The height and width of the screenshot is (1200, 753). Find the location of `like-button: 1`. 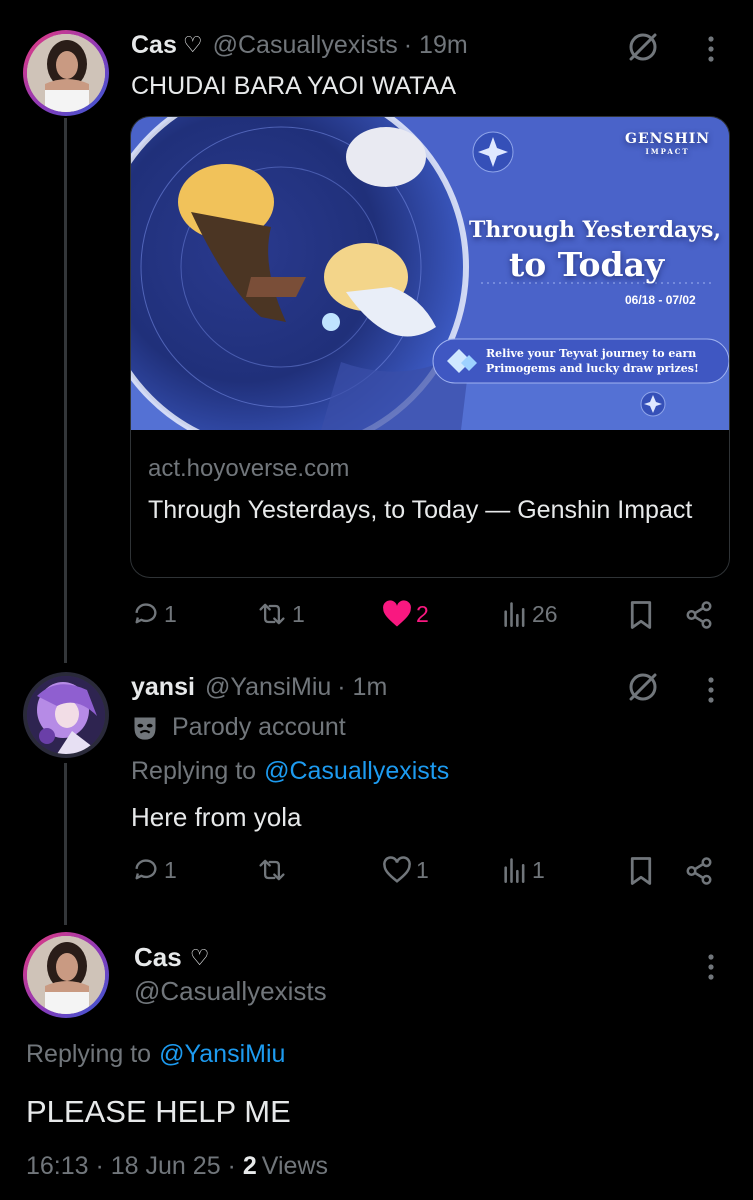

like-button: 1 is located at coordinates (405, 870).